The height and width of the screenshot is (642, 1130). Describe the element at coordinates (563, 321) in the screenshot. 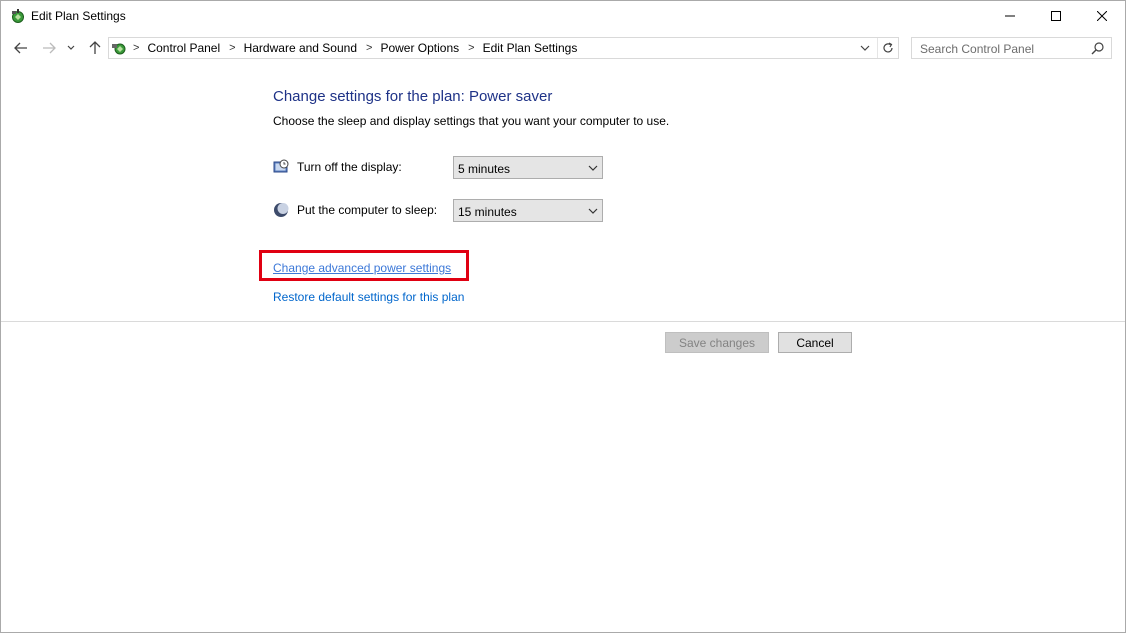

I see `footer-divider` at that location.